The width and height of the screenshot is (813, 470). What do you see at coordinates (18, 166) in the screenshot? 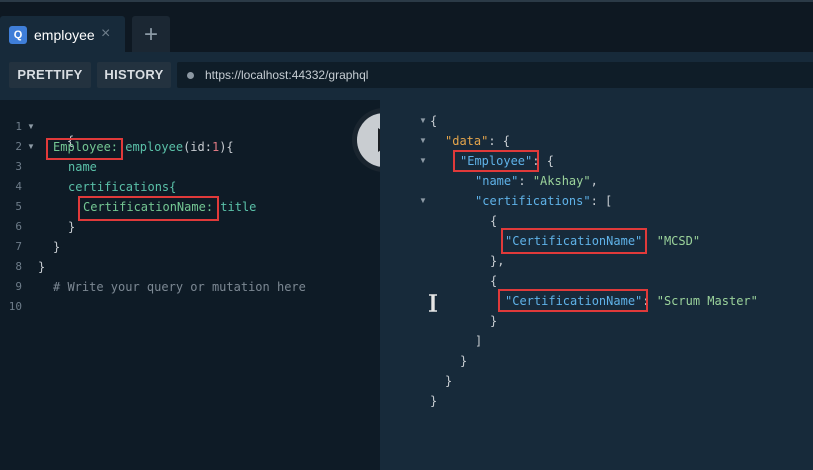
I see `line-number: 3` at bounding box center [18, 166].